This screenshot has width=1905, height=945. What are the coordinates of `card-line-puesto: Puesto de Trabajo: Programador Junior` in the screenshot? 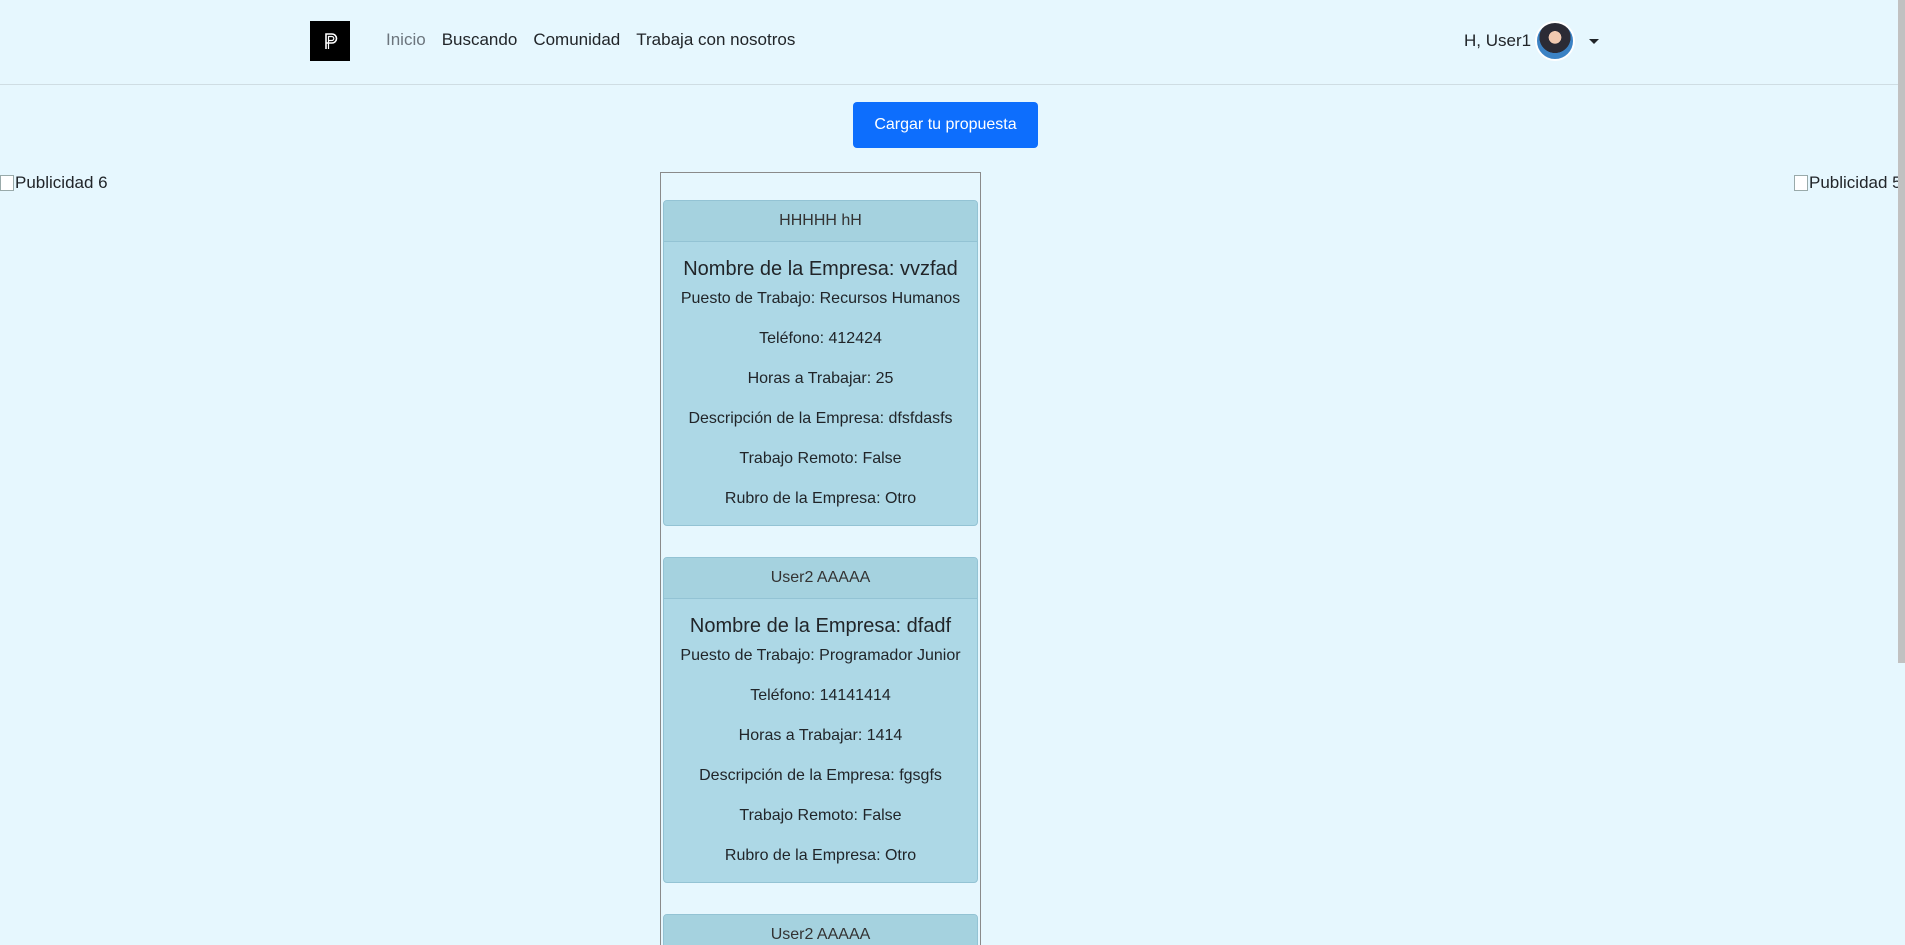 It's located at (820, 655).